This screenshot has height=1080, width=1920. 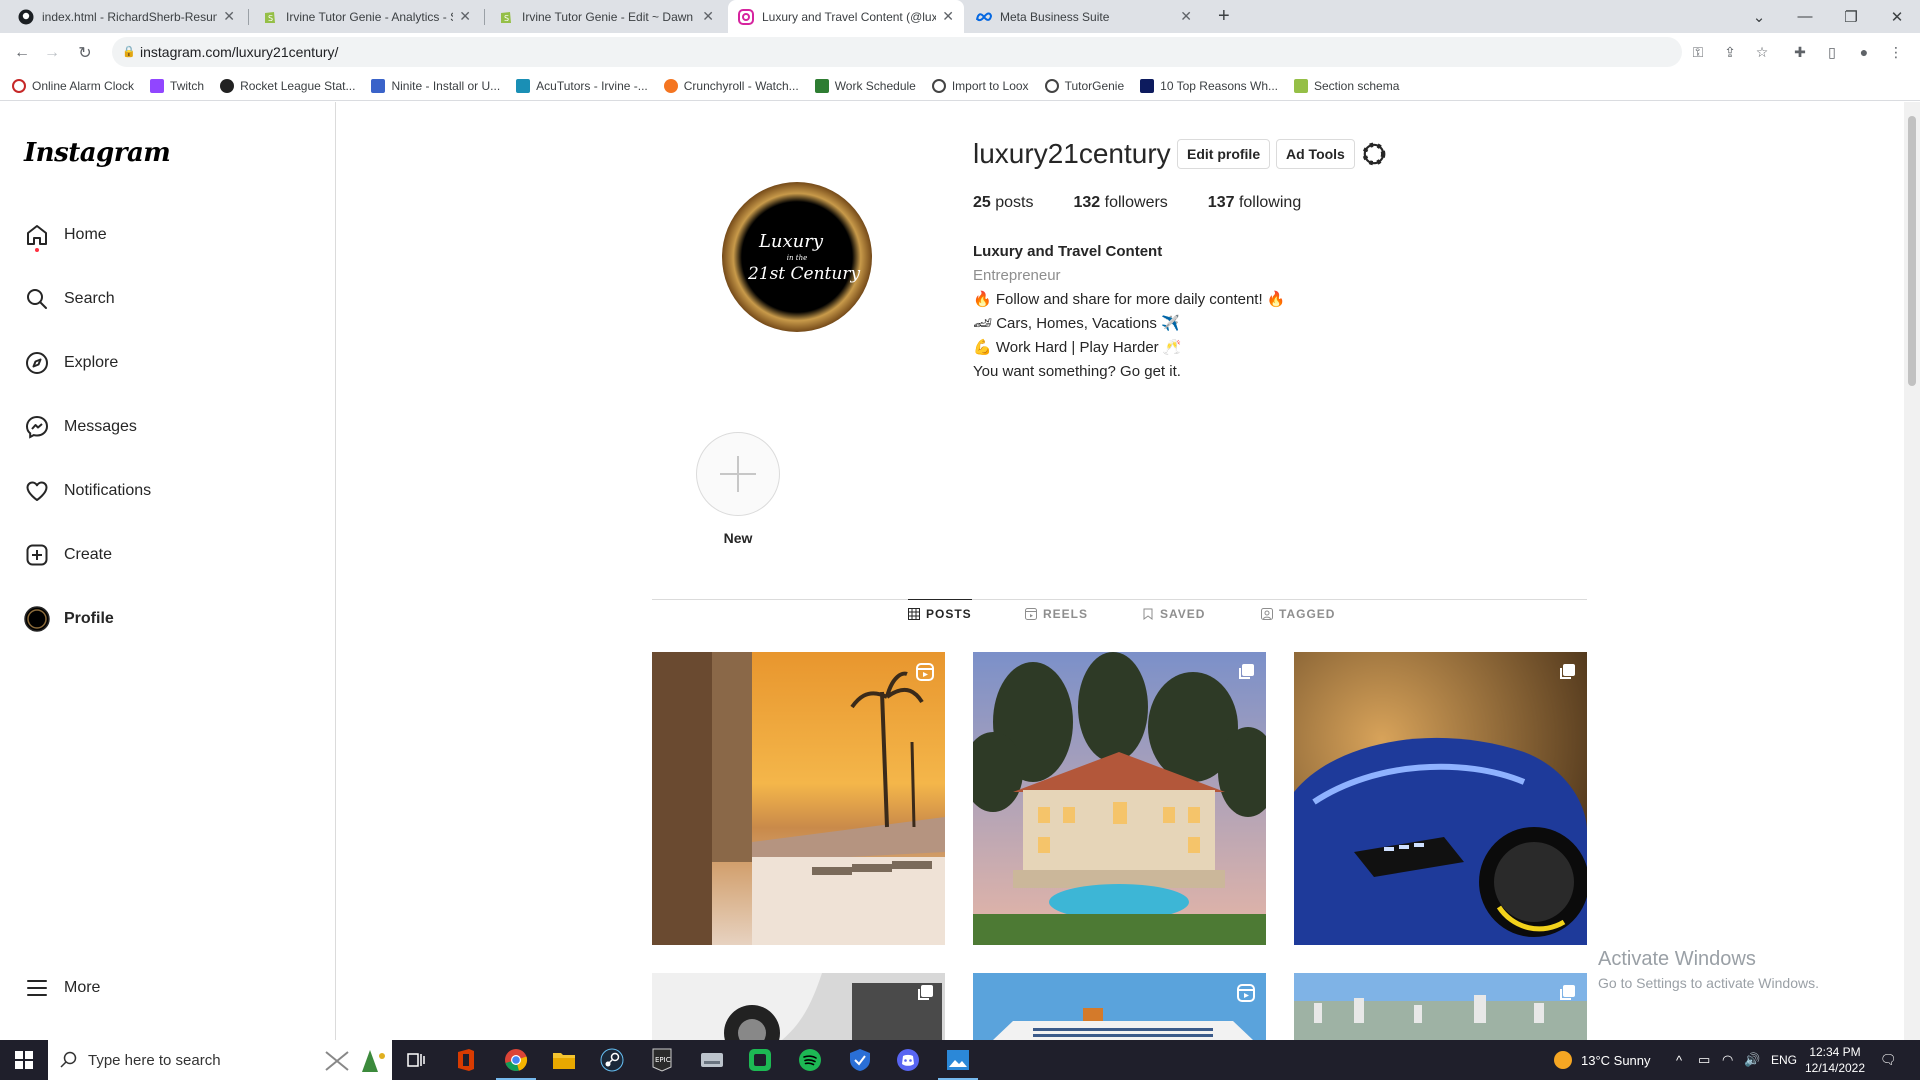 I want to click on taskbar-app-steam, so click(x=612, y=1060).